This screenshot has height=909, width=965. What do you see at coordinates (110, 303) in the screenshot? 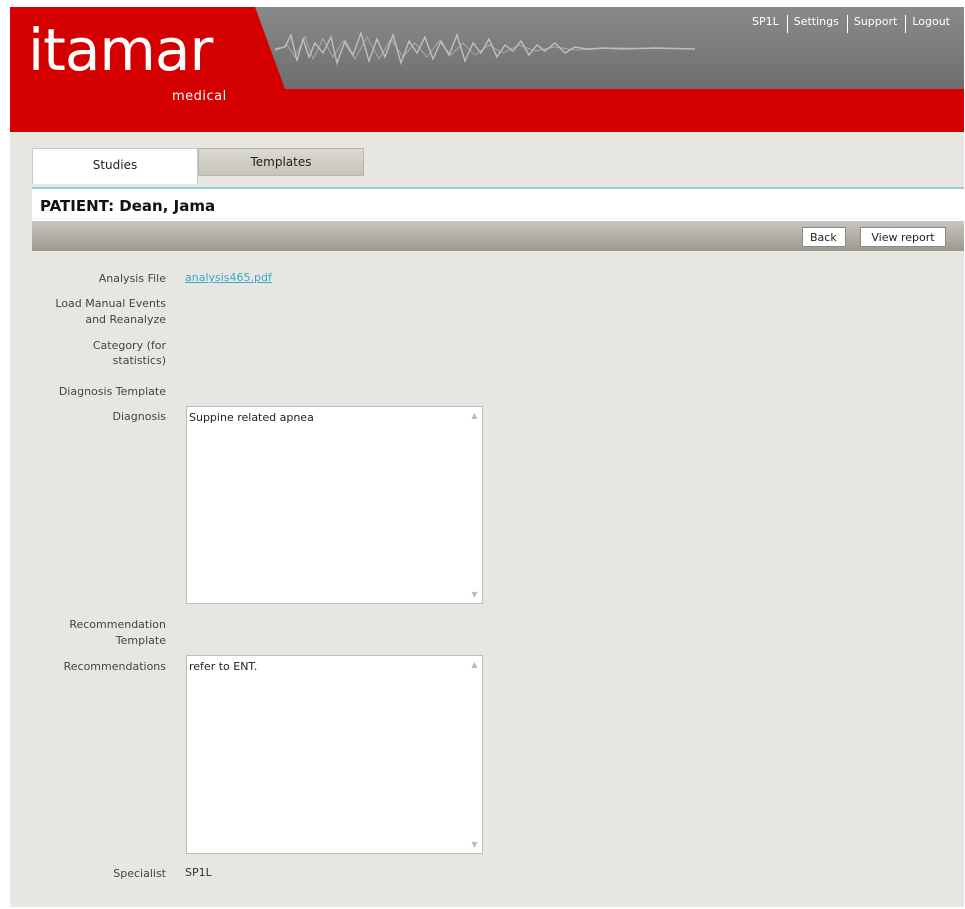
I see `load-manual-label-line1: Load Manual Events` at bounding box center [110, 303].